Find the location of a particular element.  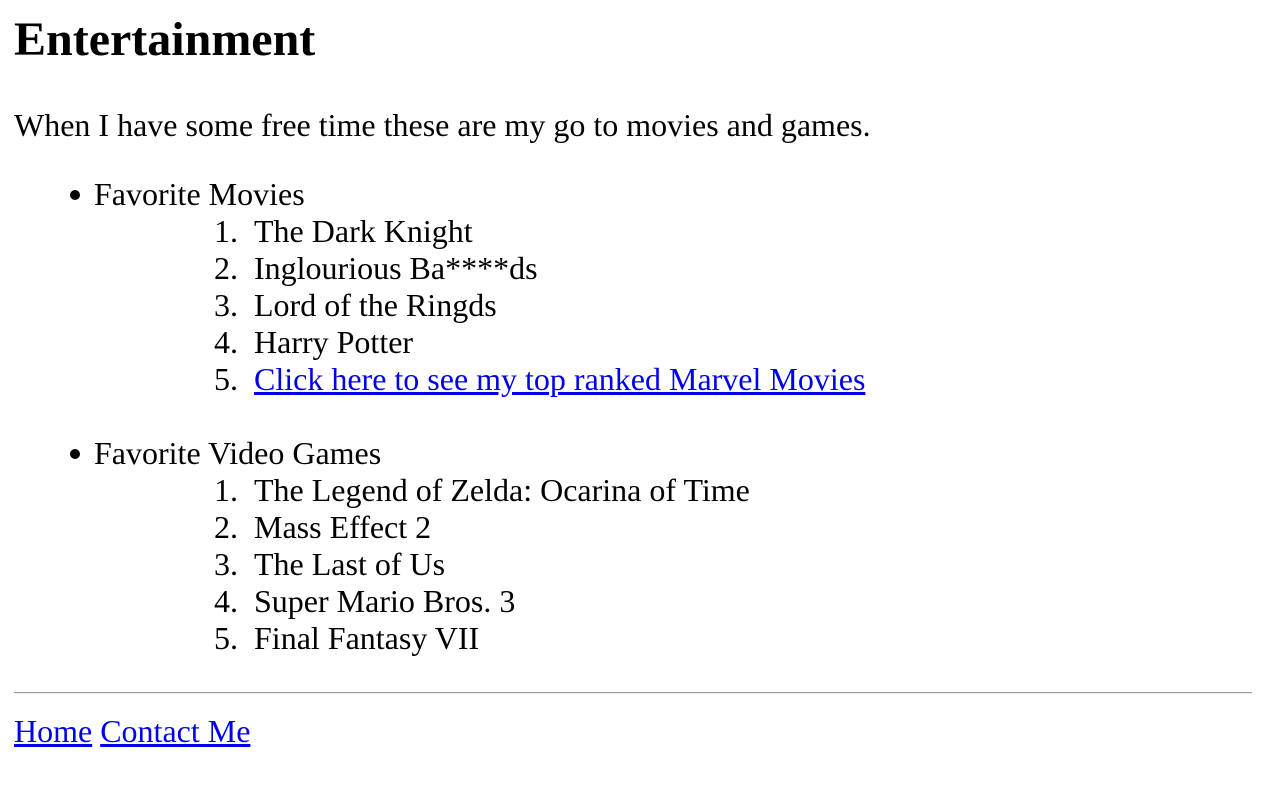

movie-title: Inglourious Ba****ds is located at coordinates (396, 268).